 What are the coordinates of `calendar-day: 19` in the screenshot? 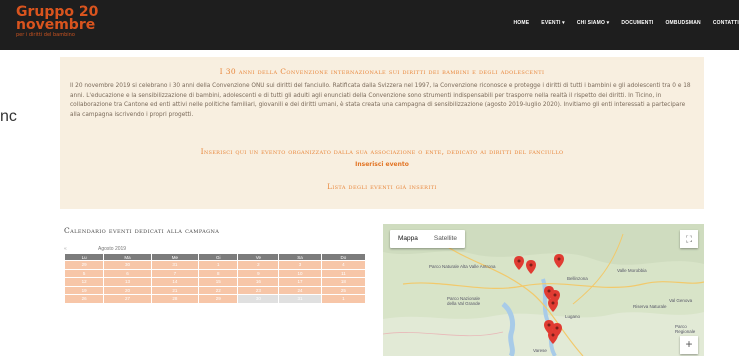 It's located at (84, 290).